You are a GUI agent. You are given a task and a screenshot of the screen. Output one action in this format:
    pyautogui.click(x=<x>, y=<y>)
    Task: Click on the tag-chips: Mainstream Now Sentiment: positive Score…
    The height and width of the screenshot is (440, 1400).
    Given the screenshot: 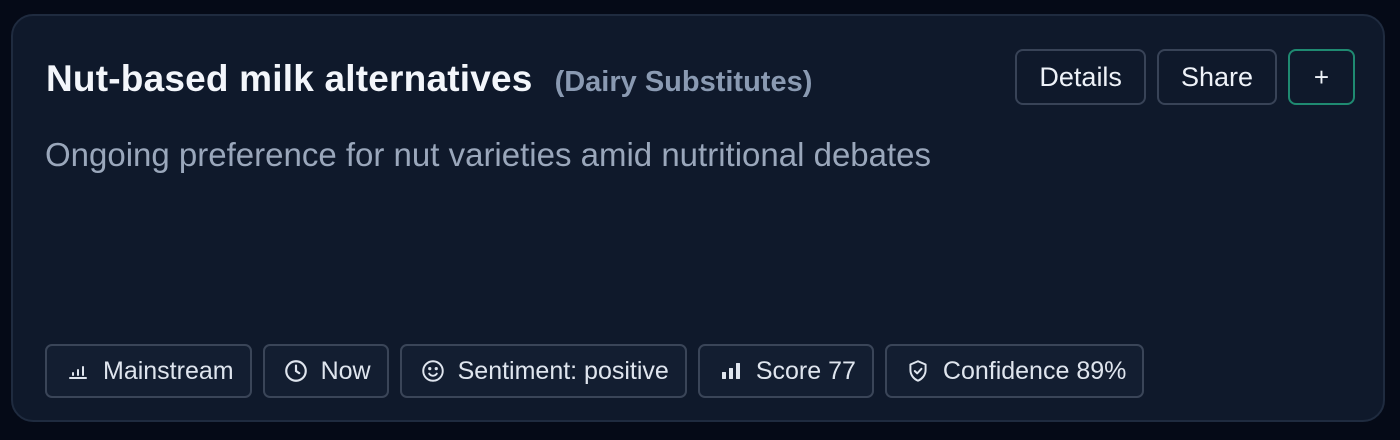 What is the action you would take?
    pyautogui.click(x=595, y=371)
    